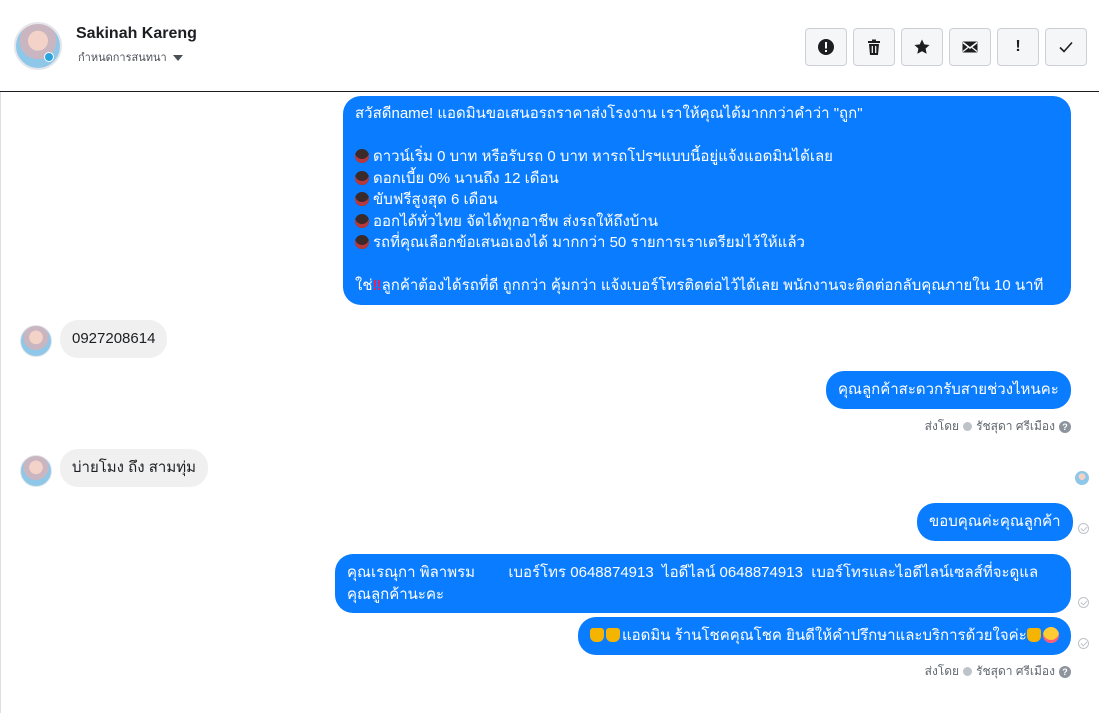 Image resolution: width=1099 pixels, height=713 pixels. I want to click on conversation-header: Sakinah Kareng กำหนดการสนทนา !, so click(549, 46).